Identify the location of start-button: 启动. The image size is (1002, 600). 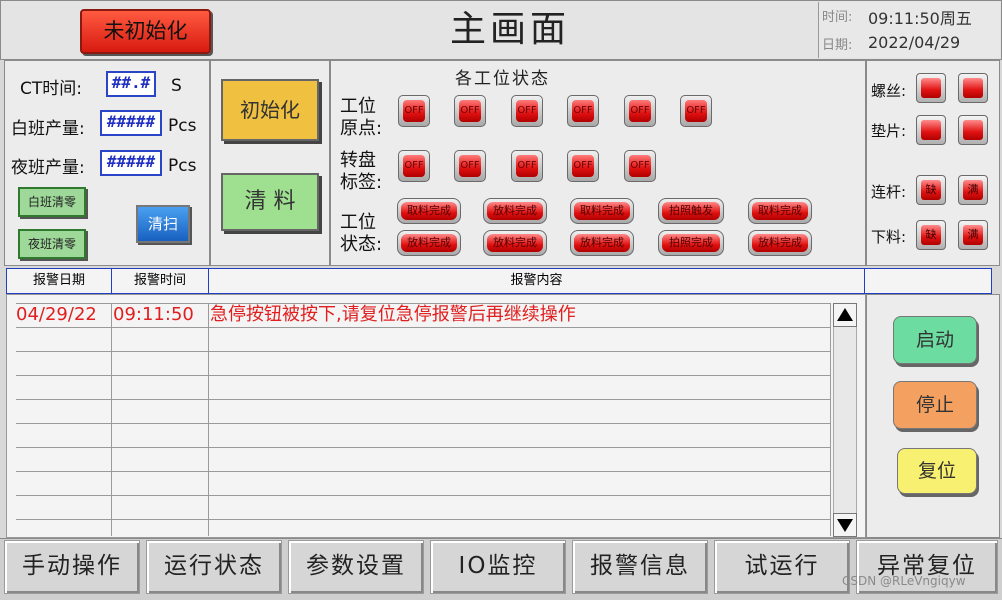
(935, 340).